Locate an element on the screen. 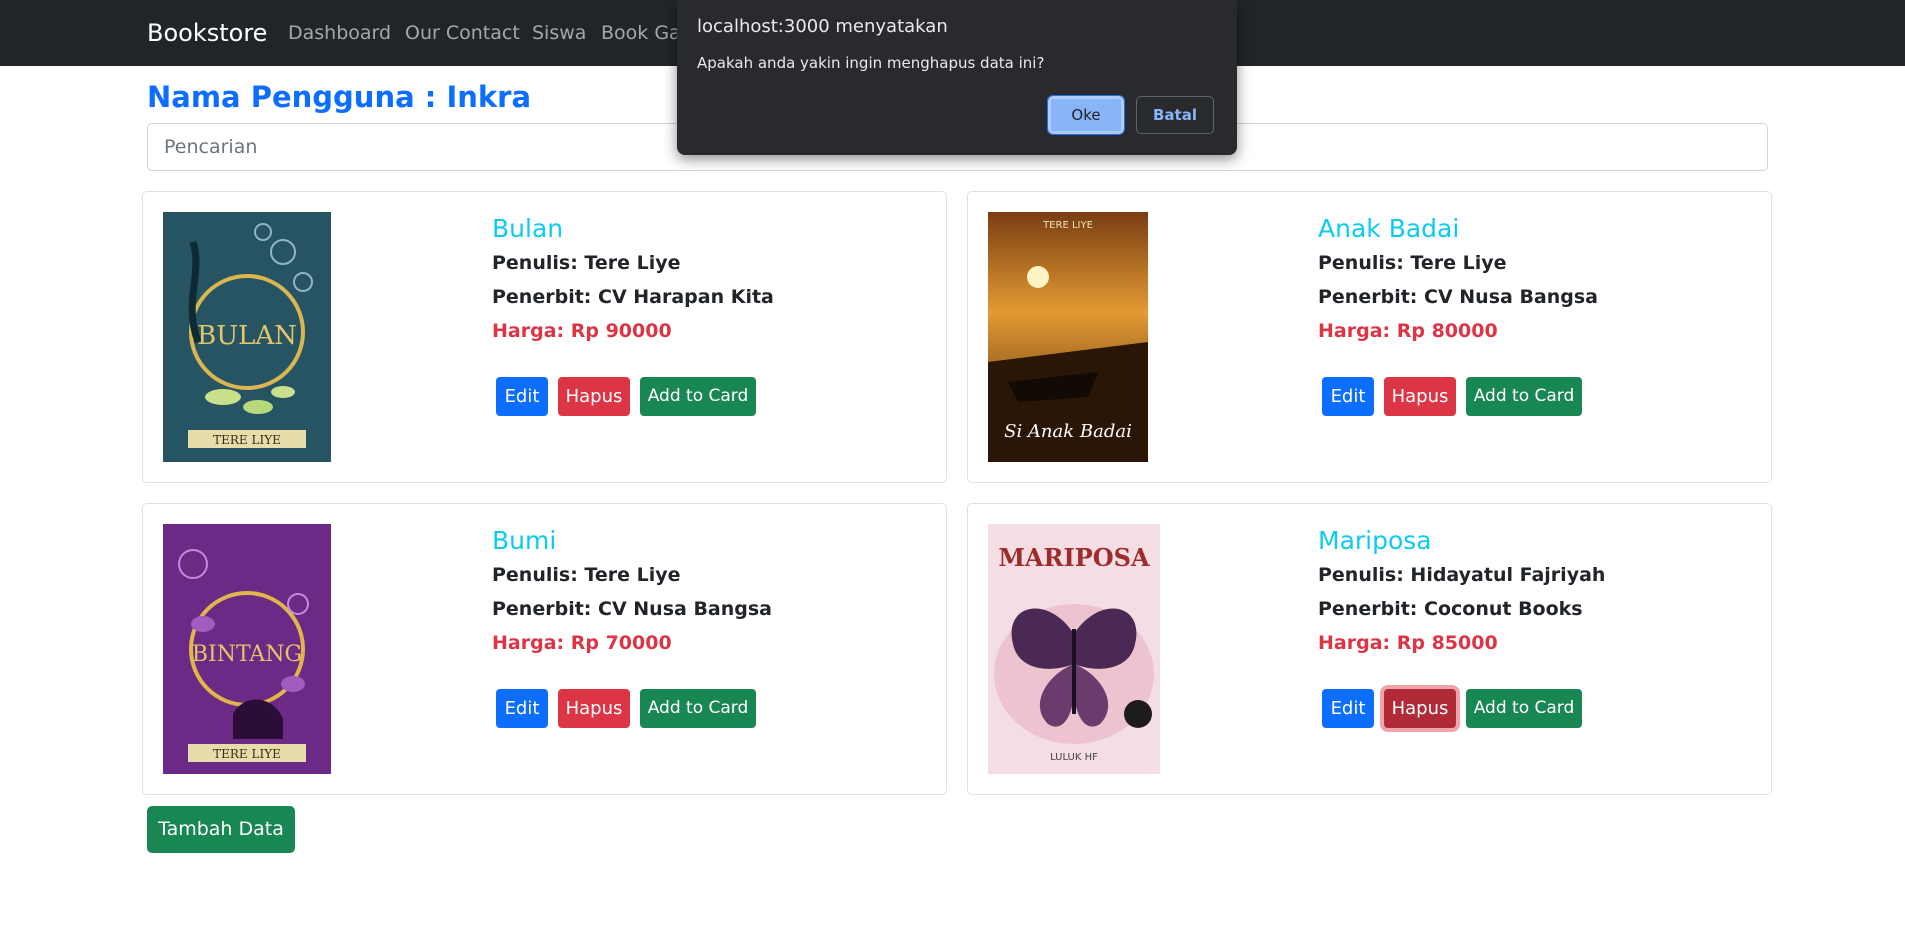 This screenshot has height=934, width=1905. cover-author: LULUK HF is located at coordinates (1074, 757).